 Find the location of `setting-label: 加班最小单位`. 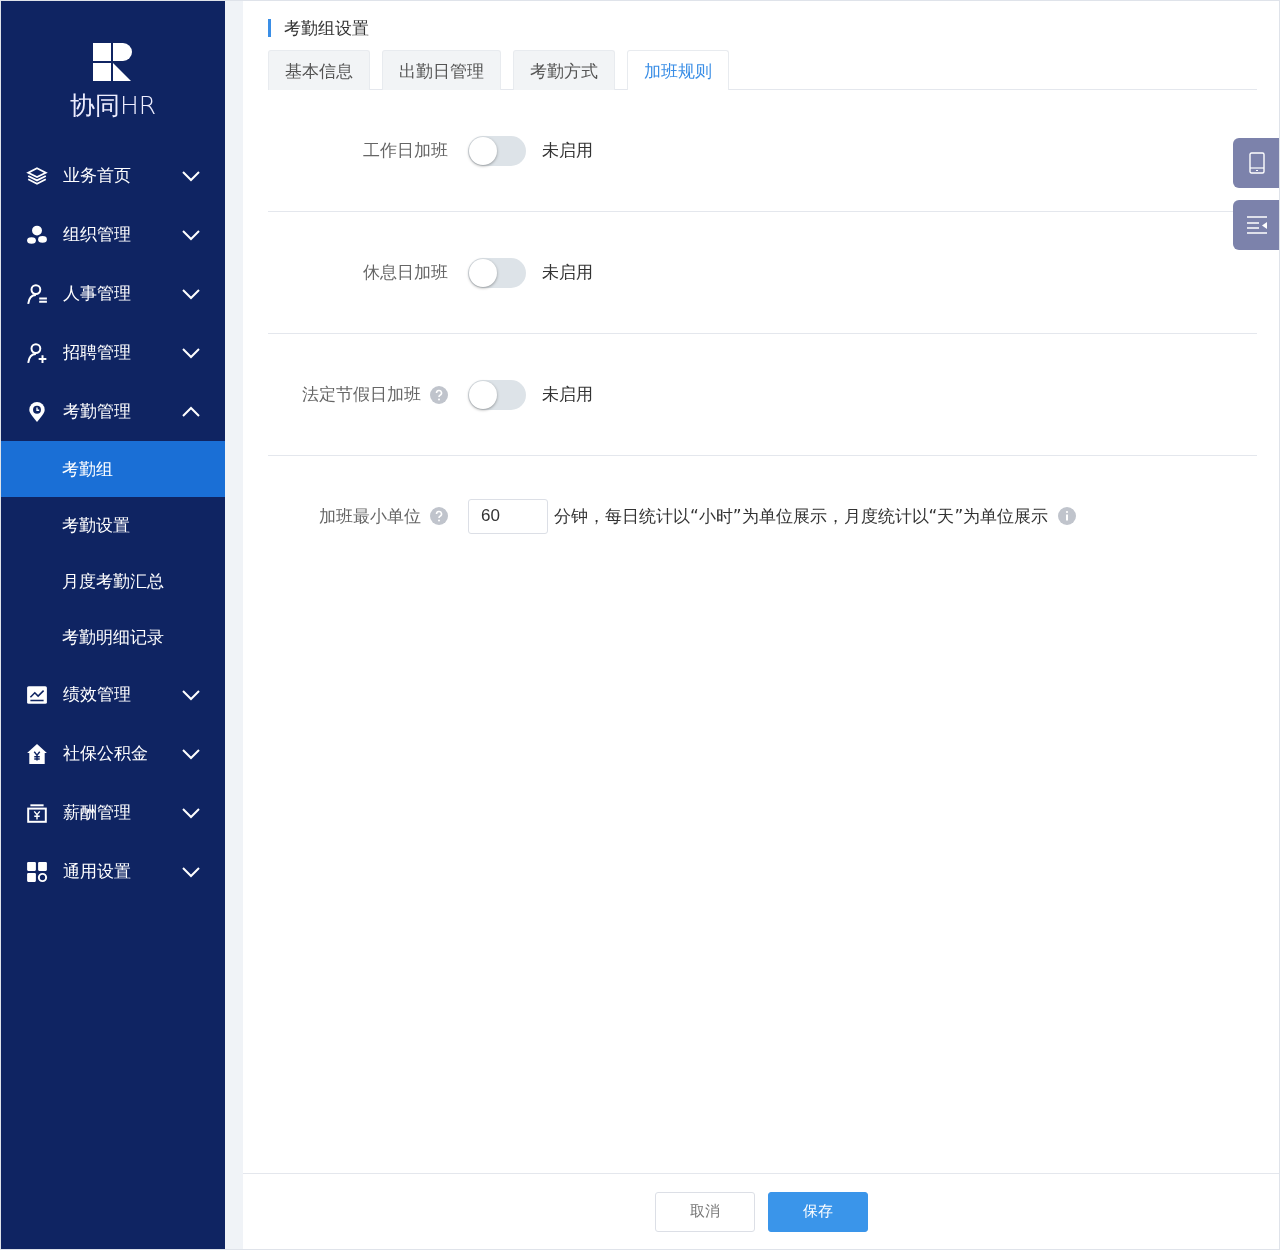

setting-label: 加班最小单位 is located at coordinates (370, 516).